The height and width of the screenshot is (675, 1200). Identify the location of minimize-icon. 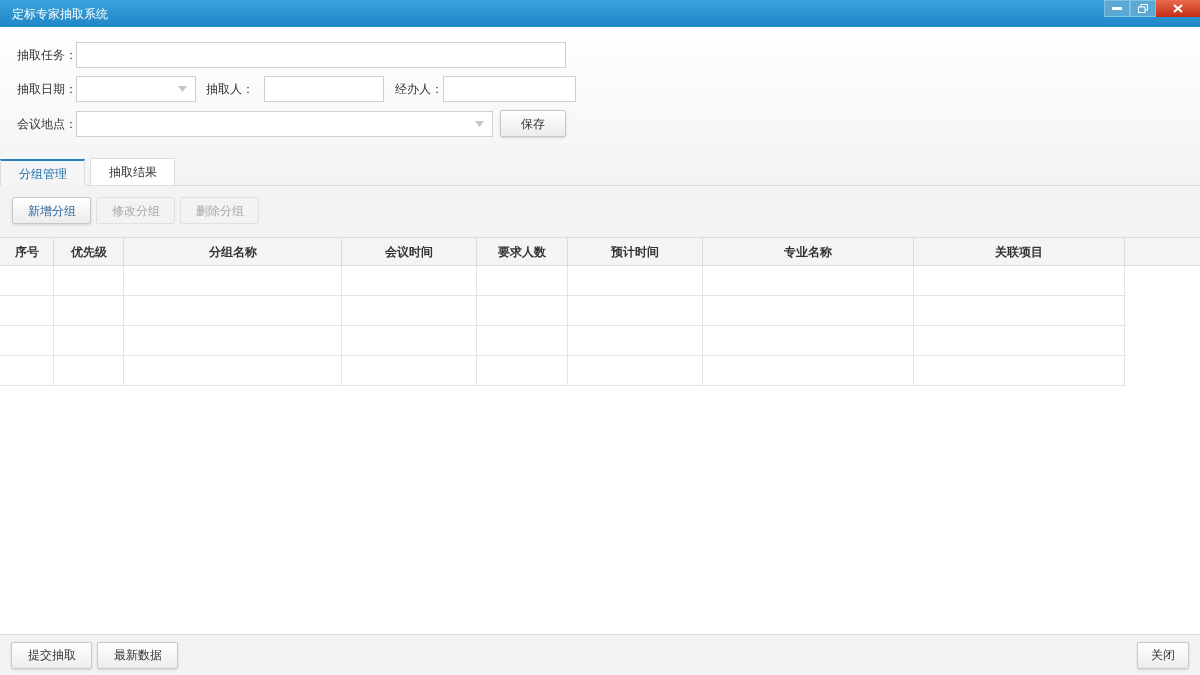
(1117, 8).